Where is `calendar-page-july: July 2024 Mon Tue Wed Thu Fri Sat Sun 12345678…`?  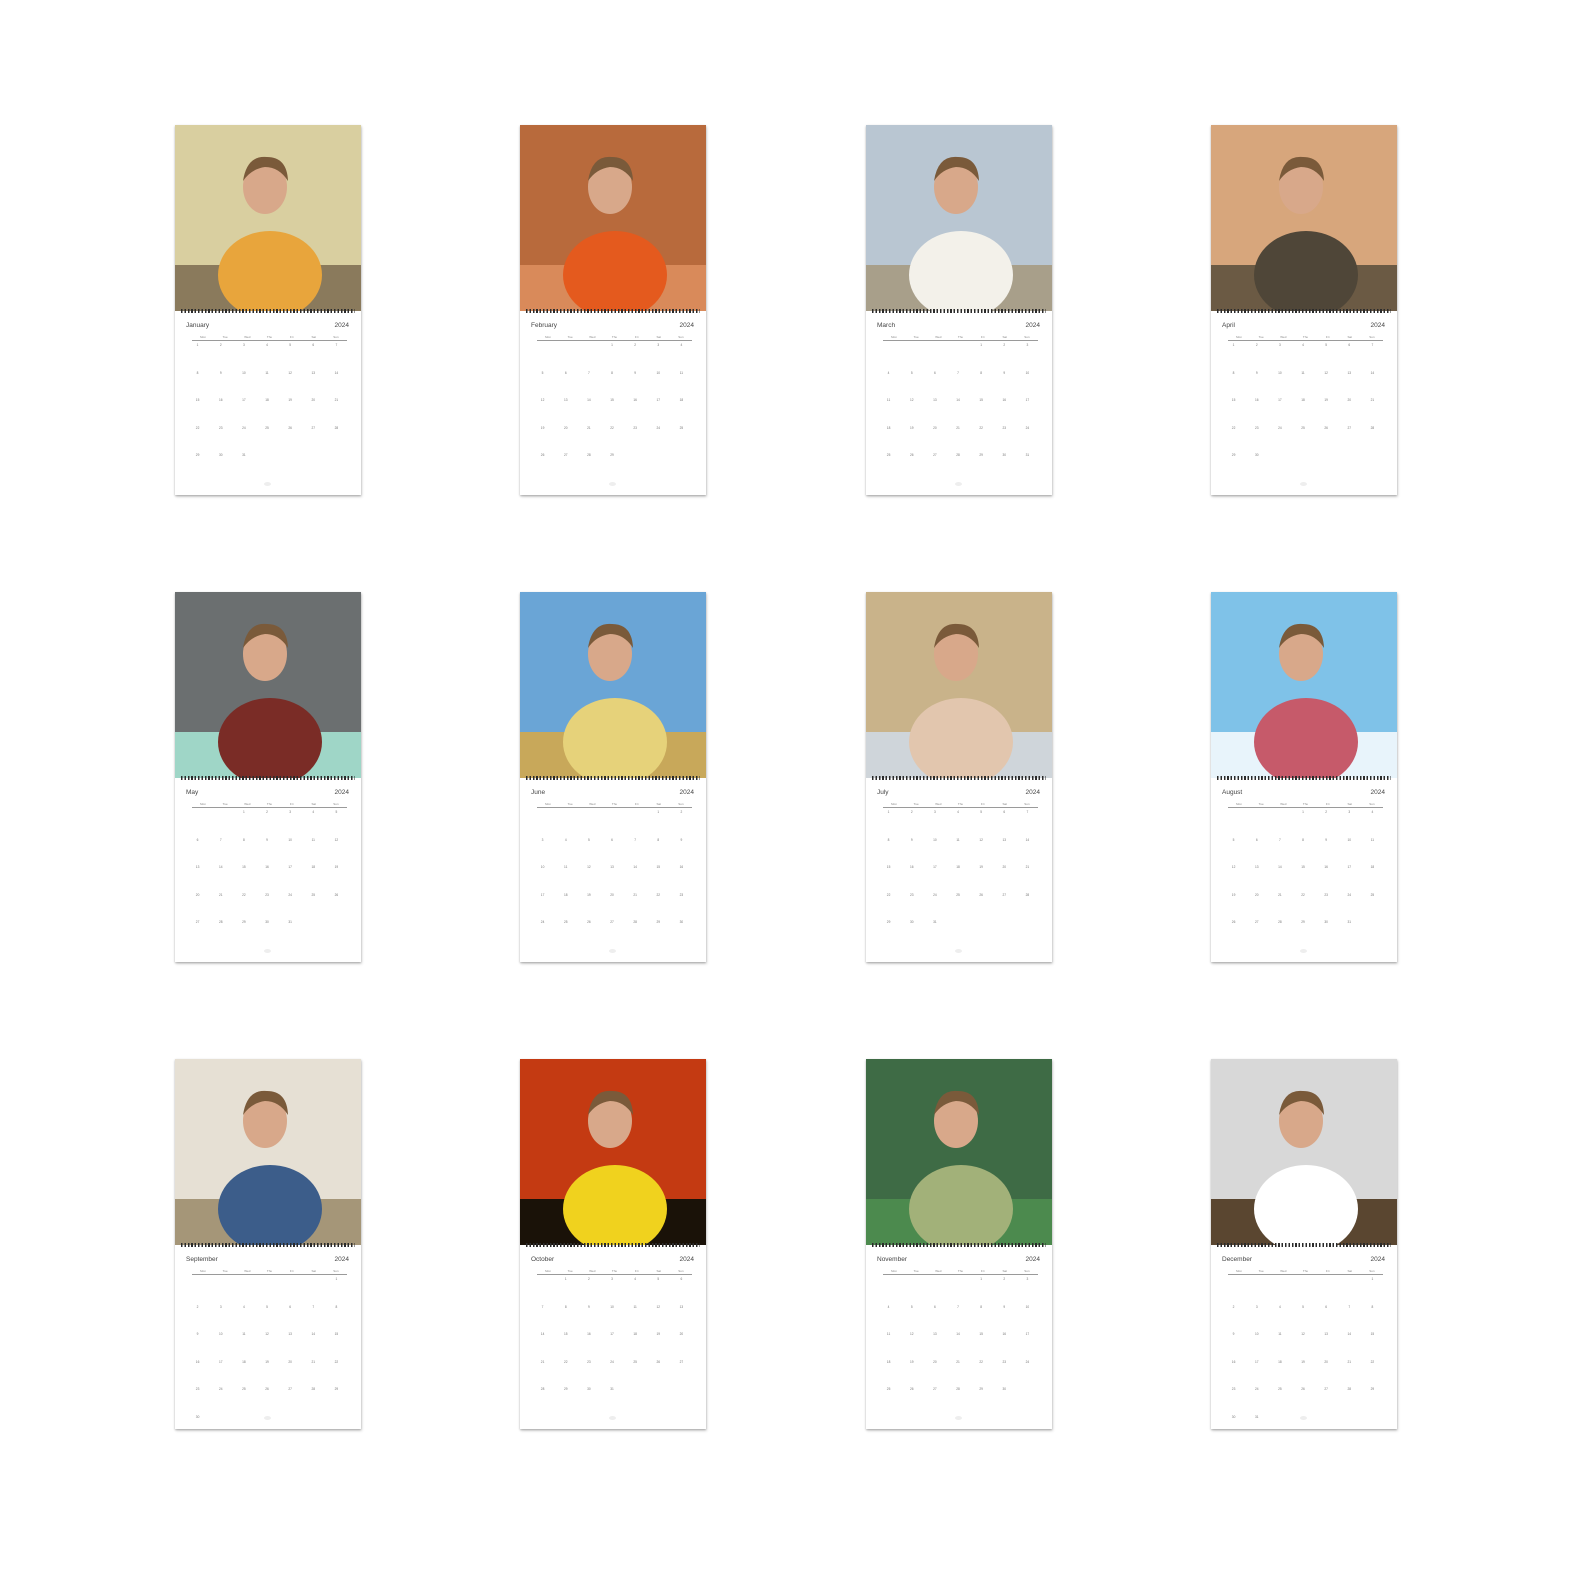
calendar-page-july: July 2024 Mon Tue Wed Thu Fri Sat Sun 12345678… is located at coordinates (959, 777).